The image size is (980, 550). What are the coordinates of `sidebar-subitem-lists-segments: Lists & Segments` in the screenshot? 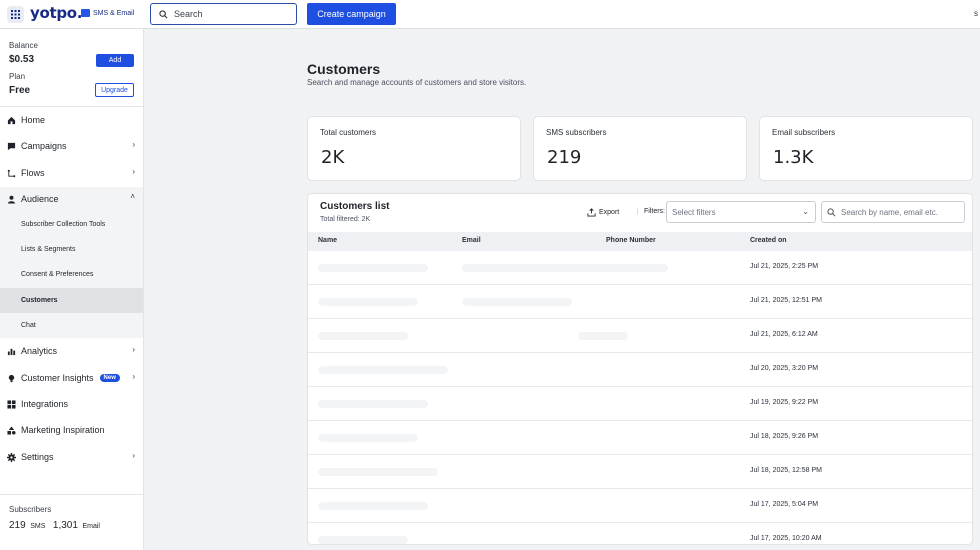 It's located at (71, 249).